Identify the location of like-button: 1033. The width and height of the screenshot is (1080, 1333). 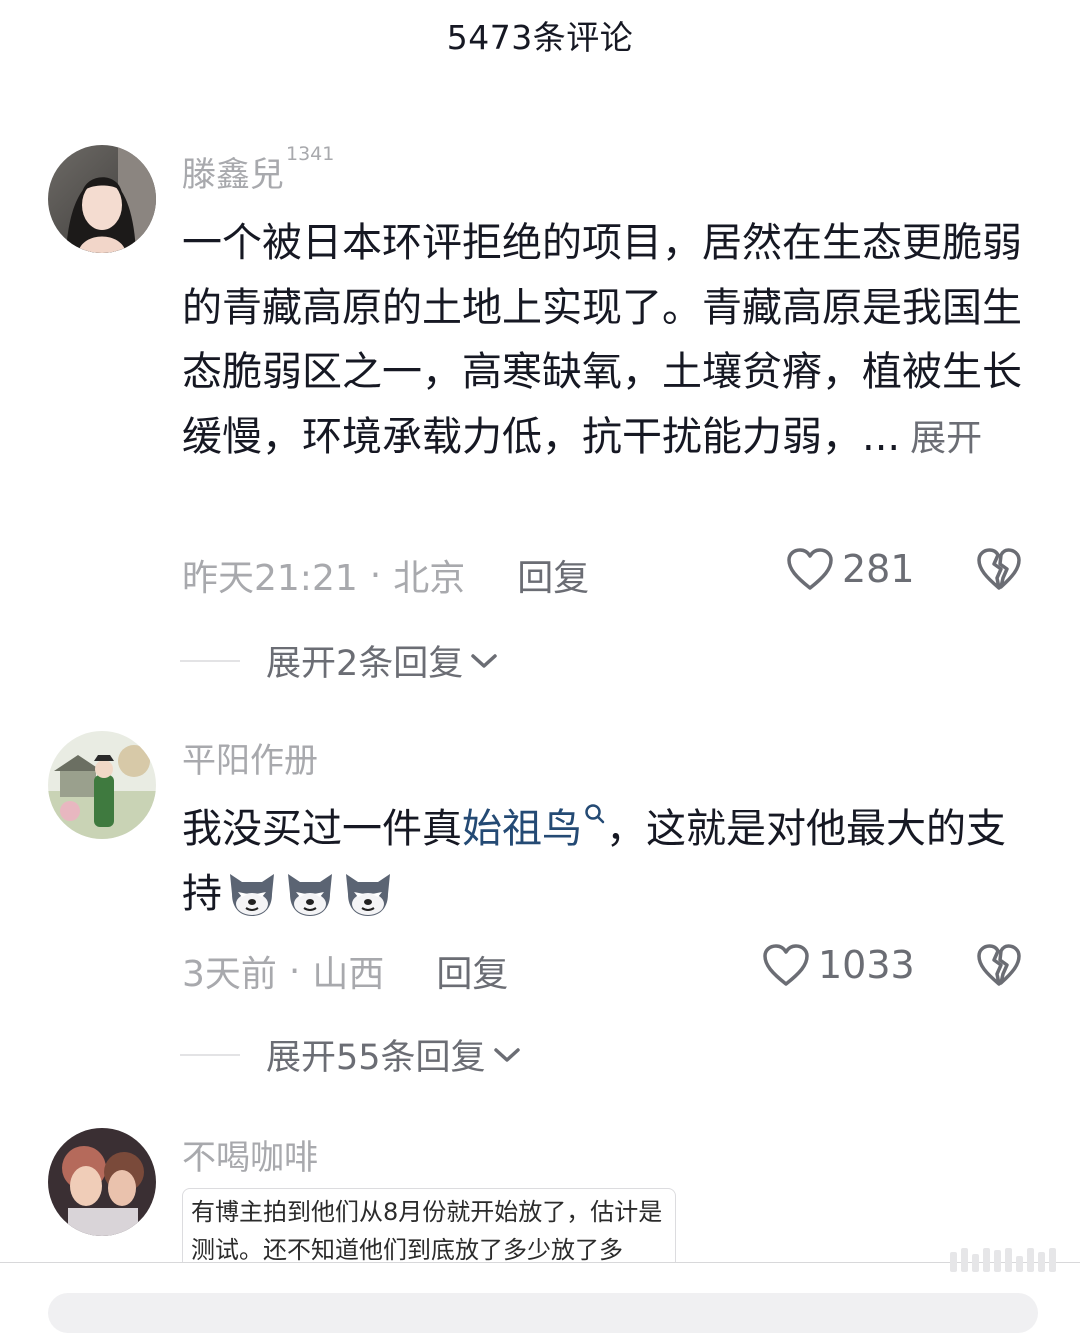
(838, 965).